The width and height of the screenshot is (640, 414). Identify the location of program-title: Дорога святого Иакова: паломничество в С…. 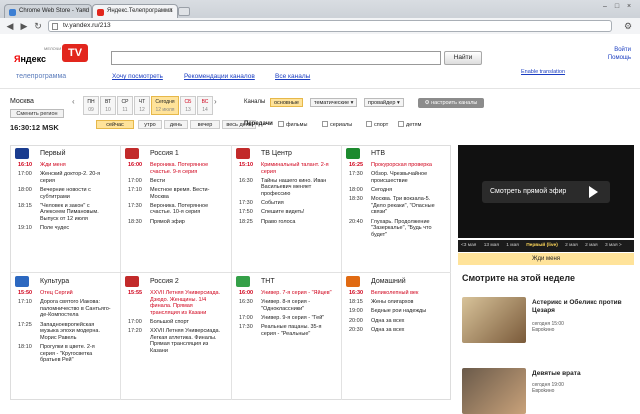
(75, 308).